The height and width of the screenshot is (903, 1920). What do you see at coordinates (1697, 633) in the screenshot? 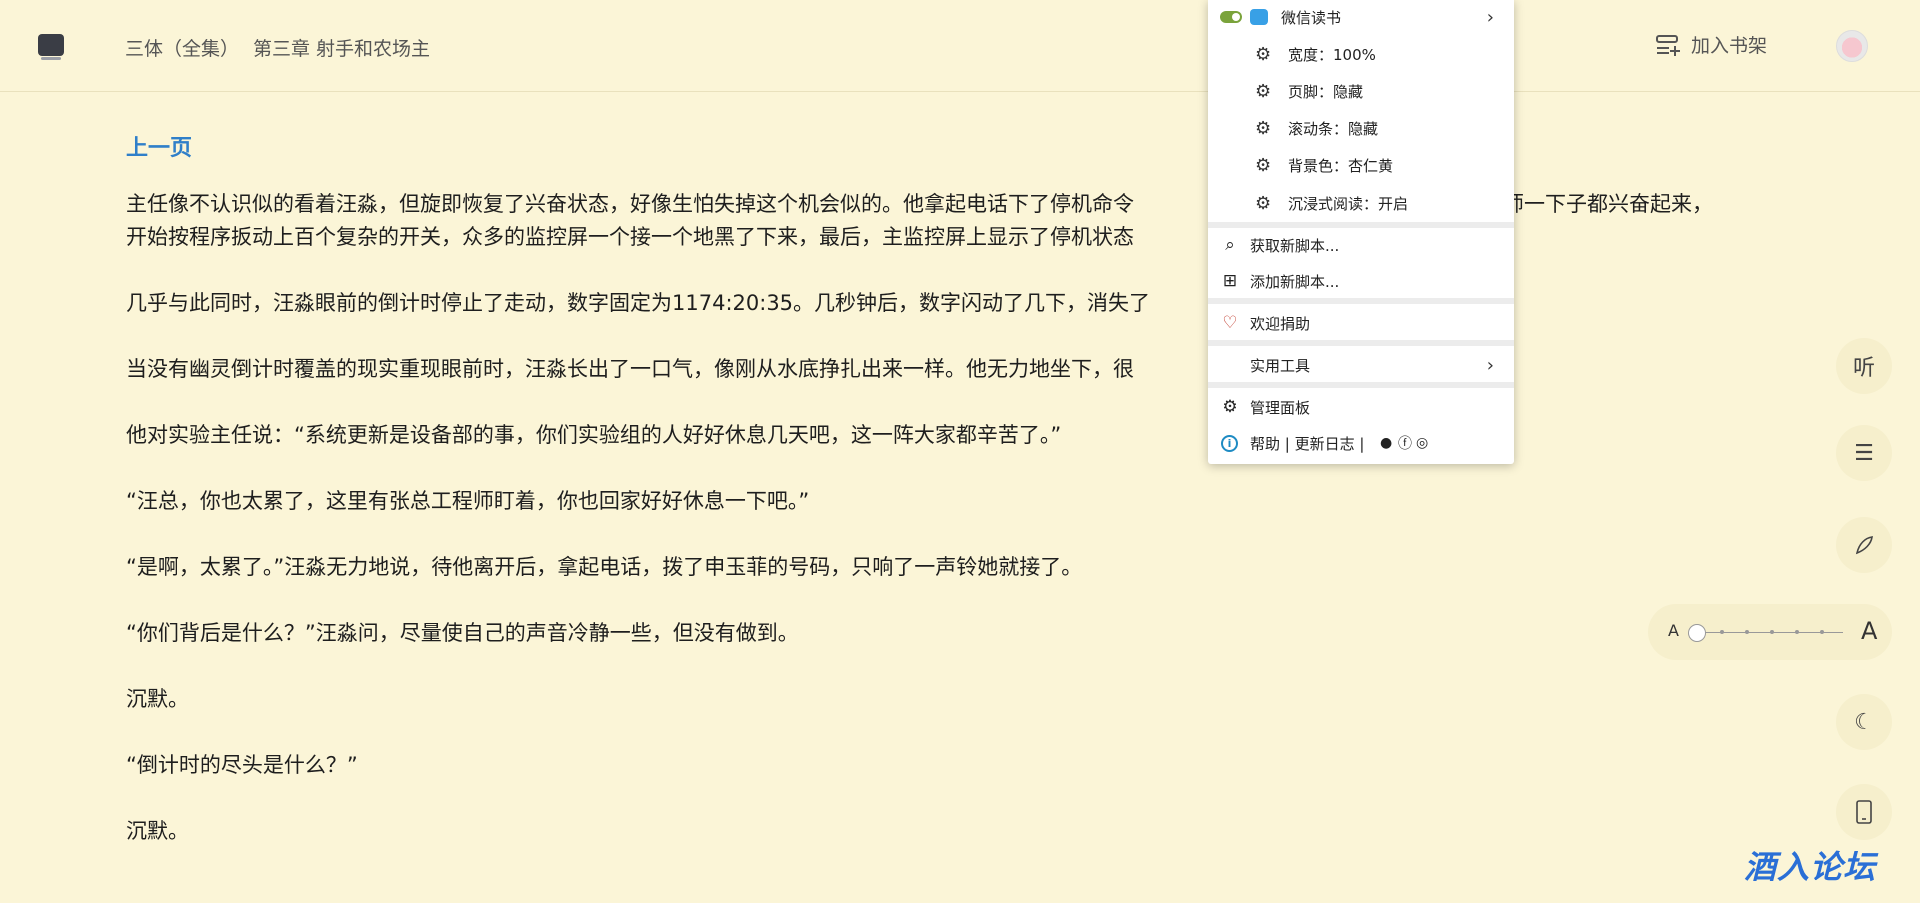
I see `slider-knob` at bounding box center [1697, 633].